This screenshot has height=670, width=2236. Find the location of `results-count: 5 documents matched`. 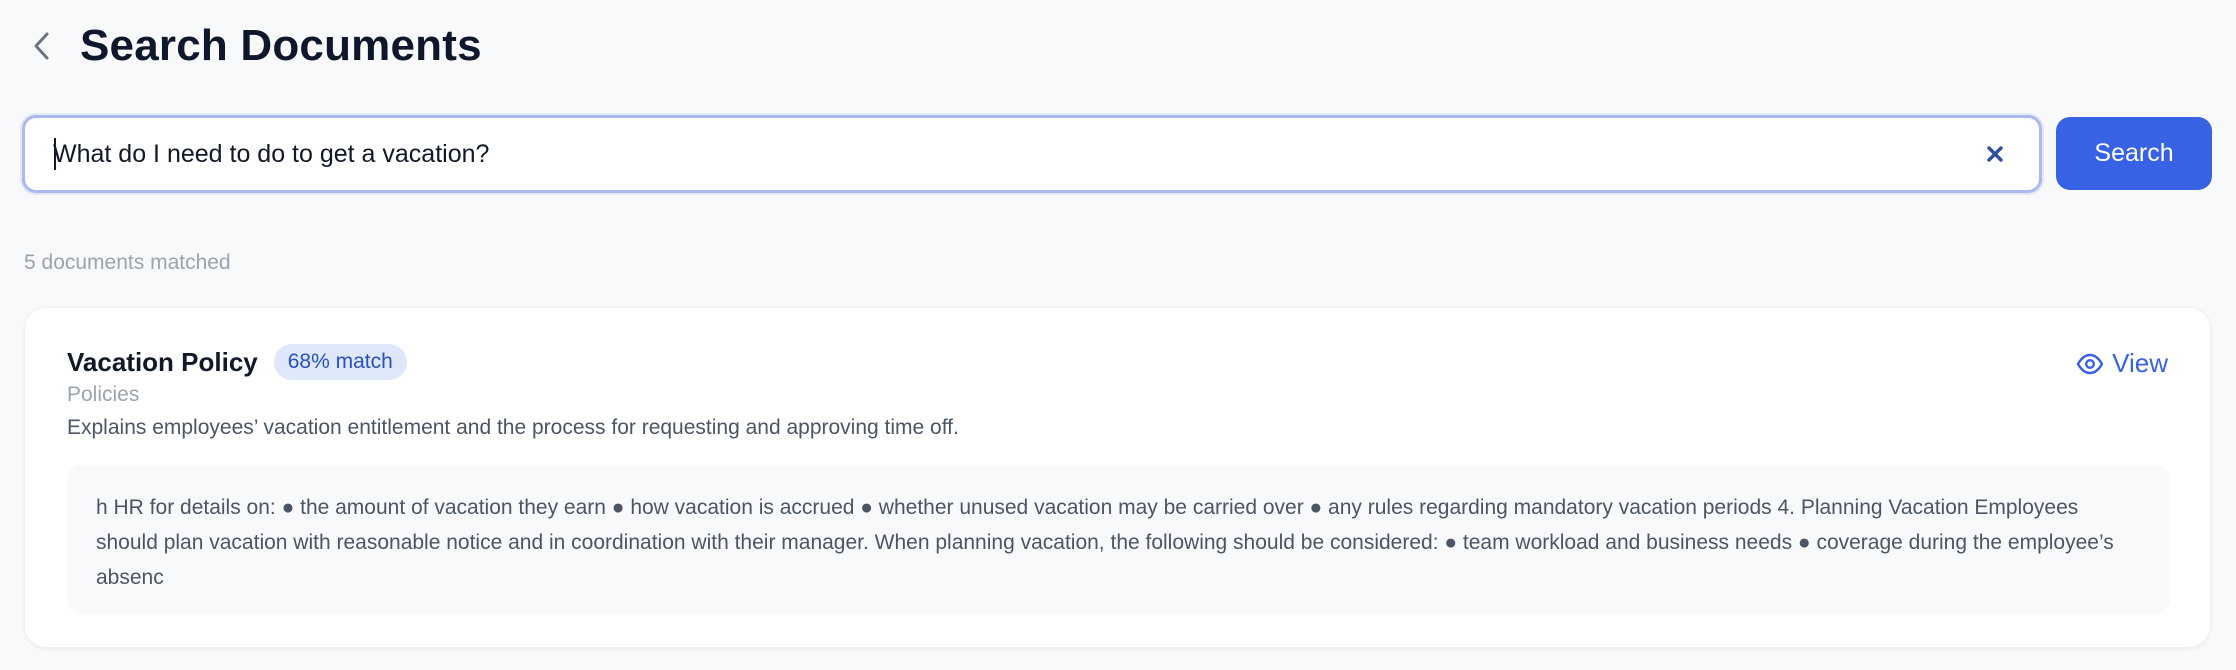

results-count: 5 documents matched is located at coordinates (127, 262).